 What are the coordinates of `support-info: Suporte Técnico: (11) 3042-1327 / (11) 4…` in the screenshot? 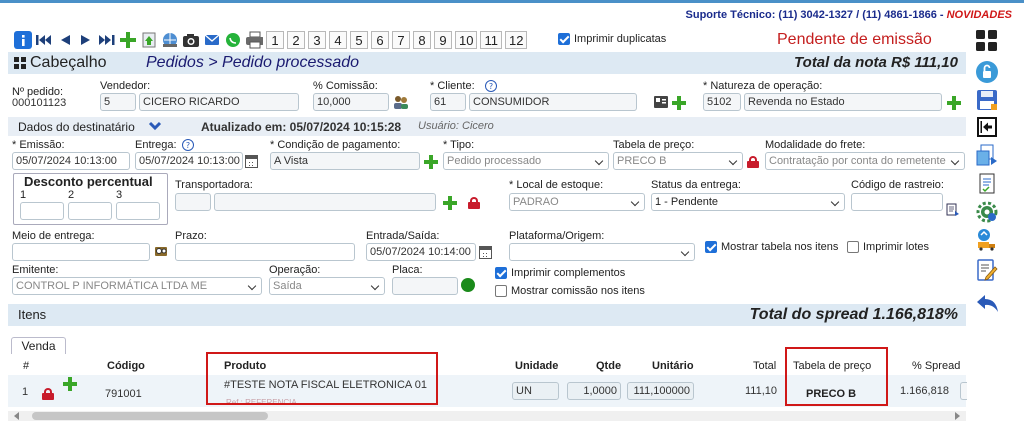 It's located at (849, 15).